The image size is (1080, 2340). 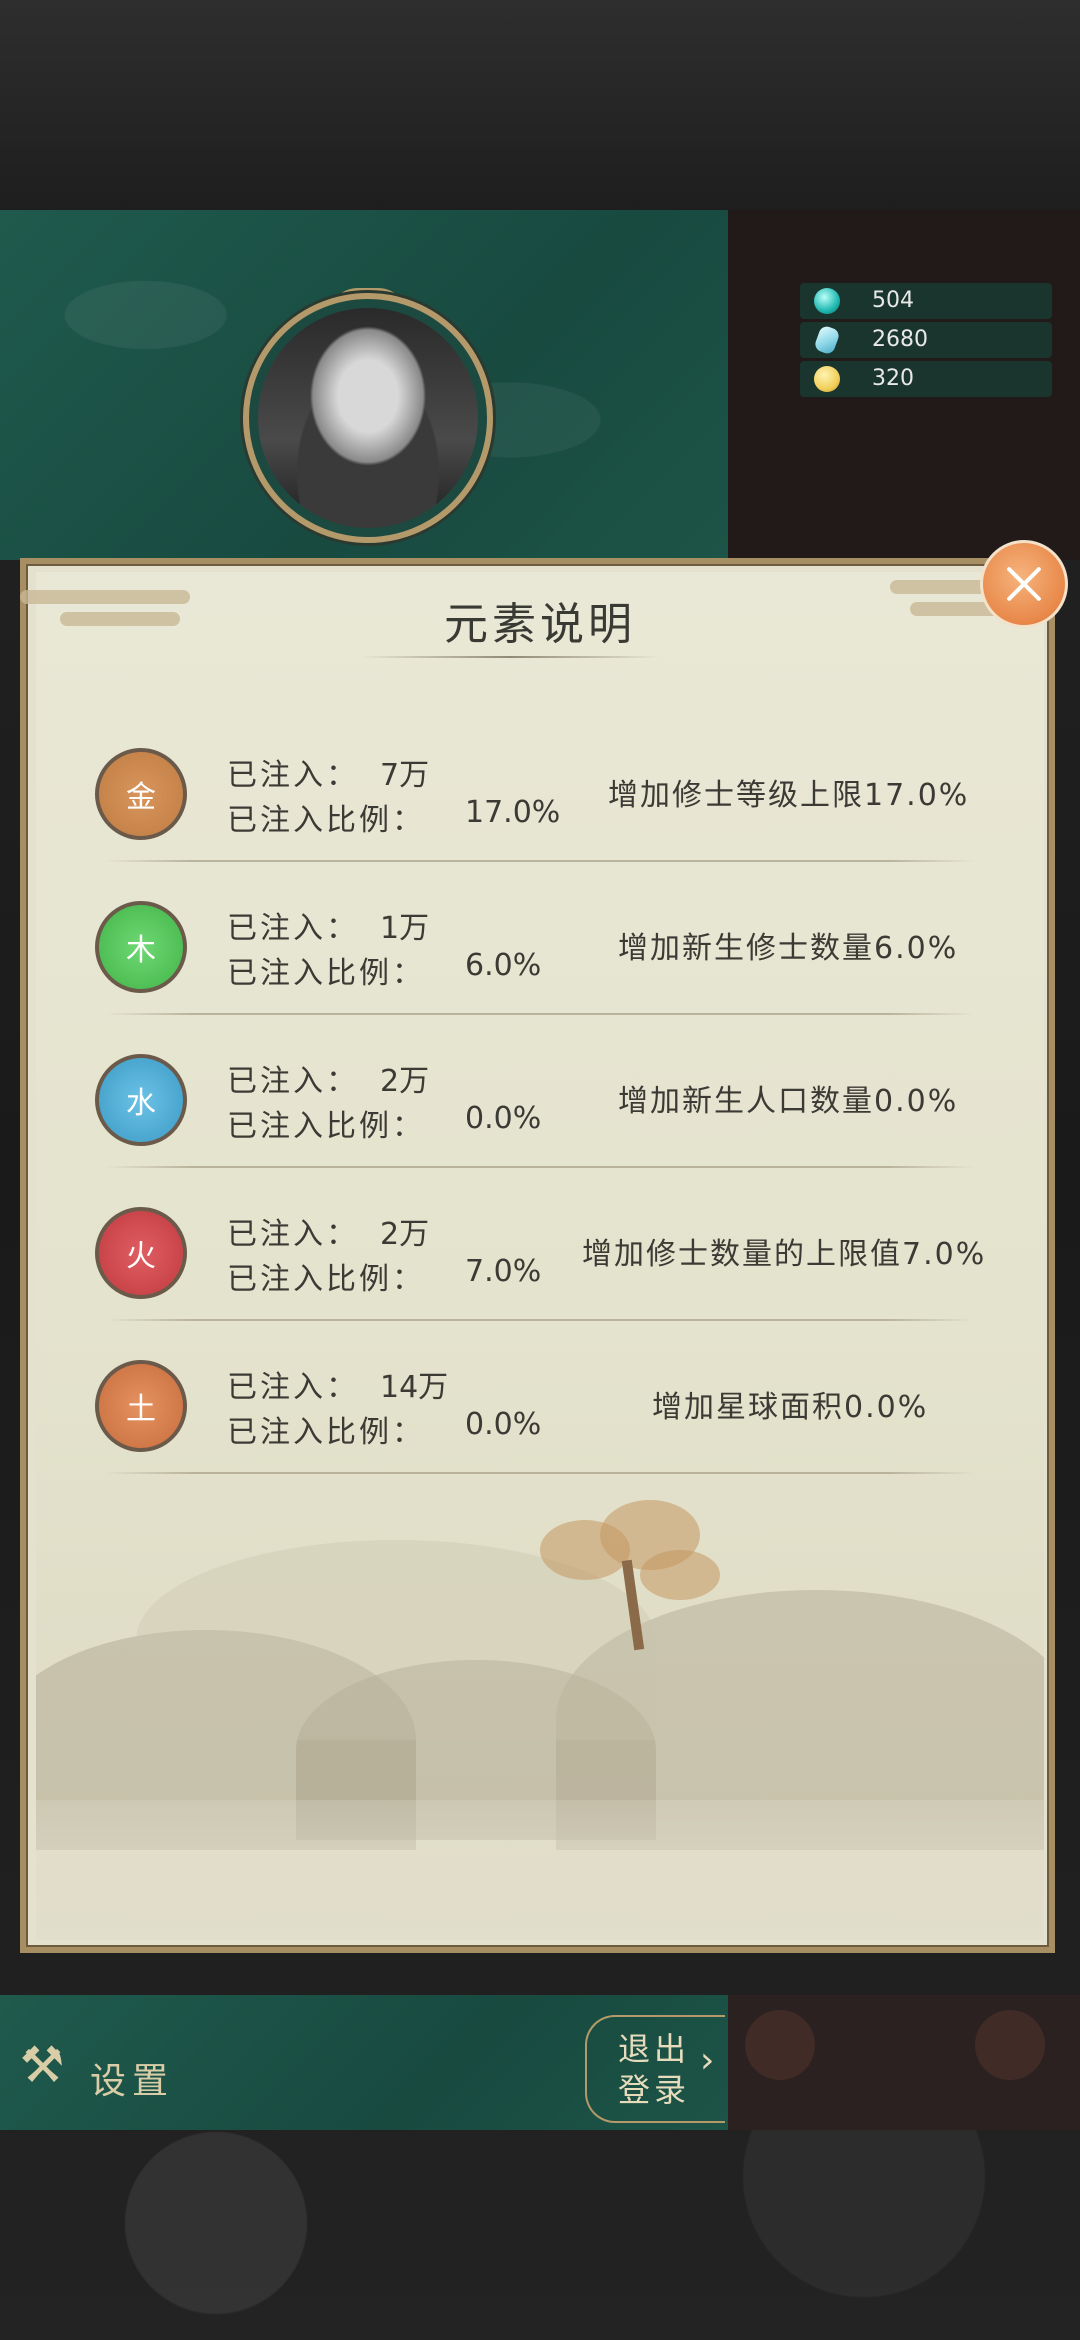 What do you see at coordinates (414, 1387) in the screenshot?
I see `injected-value: 14万` at bounding box center [414, 1387].